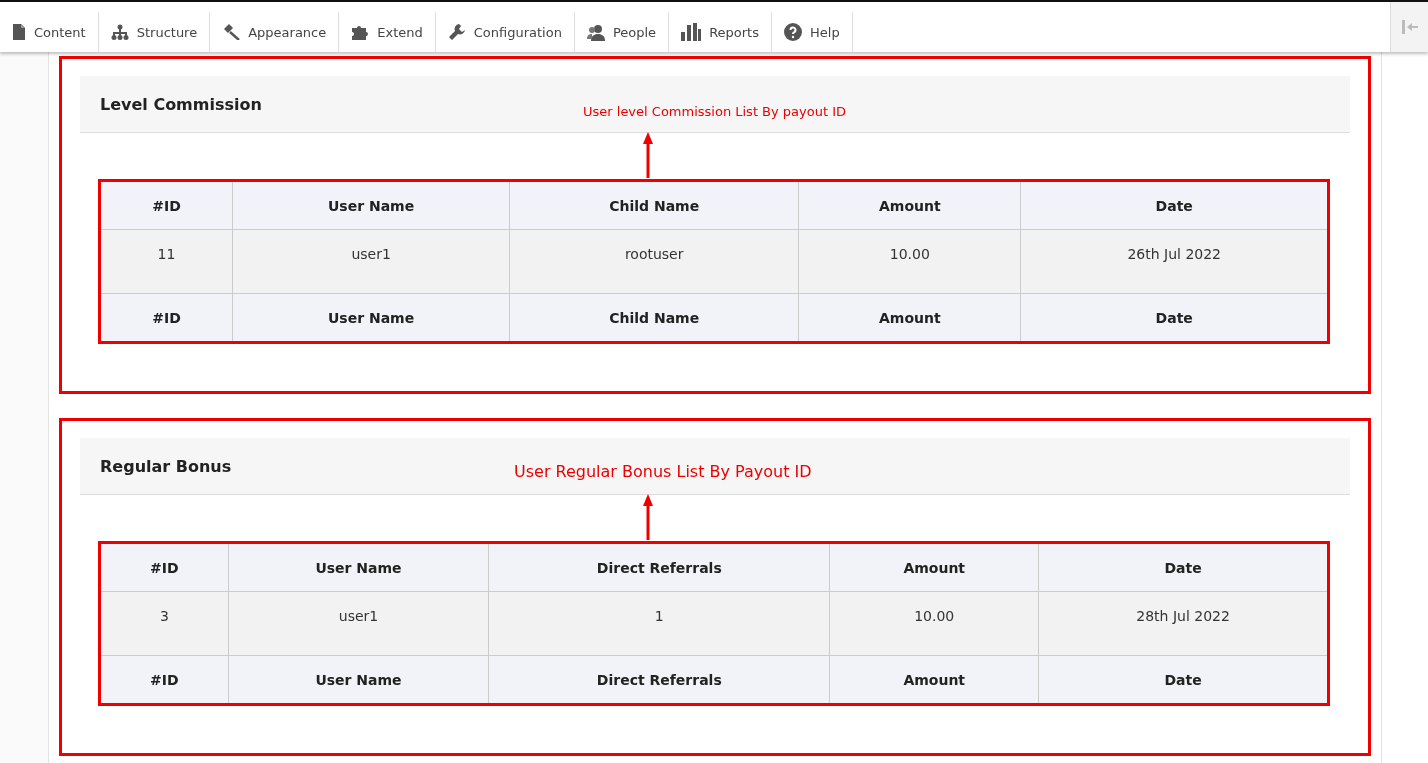 The image size is (1428, 763). Describe the element at coordinates (659, 568) in the screenshot. I see `column-header: Direct Referrals` at that location.